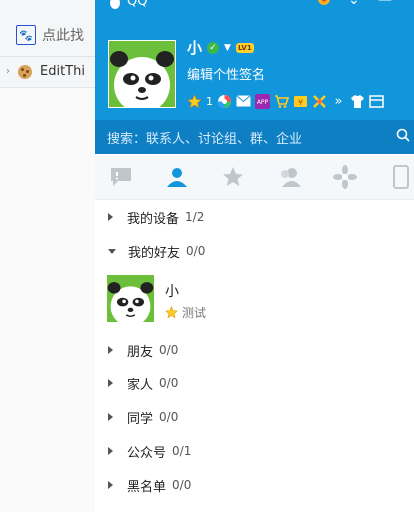 The width and height of the screenshot is (414, 512). I want to click on group-icon, so click(291, 177).